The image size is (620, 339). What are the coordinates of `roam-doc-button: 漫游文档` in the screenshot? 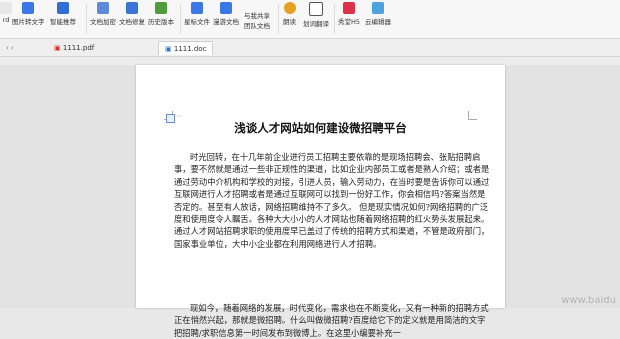 It's located at (226, 14).